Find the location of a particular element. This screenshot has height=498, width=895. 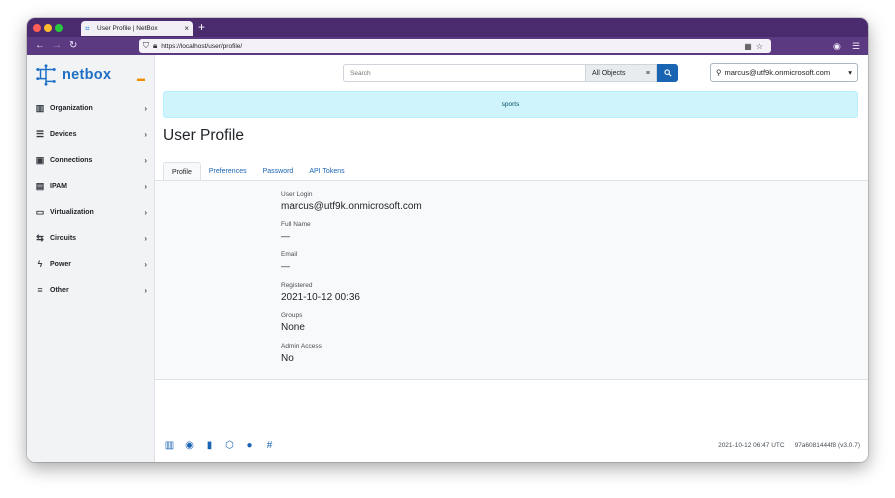

tab-profile: Profile is located at coordinates (182, 171).